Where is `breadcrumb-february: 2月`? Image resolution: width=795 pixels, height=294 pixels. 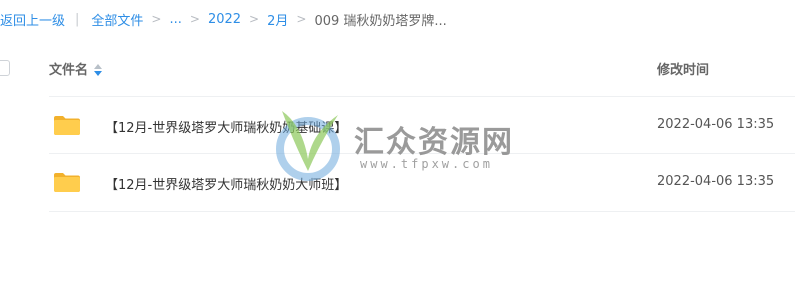 breadcrumb-february: 2月 is located at coordinates (277, 19).